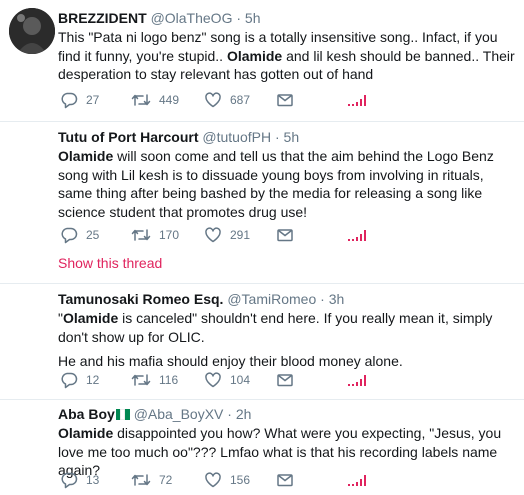 The width and height of the screenshot is (524, 495). I want to click on like-button: 291, so click(227, 235).